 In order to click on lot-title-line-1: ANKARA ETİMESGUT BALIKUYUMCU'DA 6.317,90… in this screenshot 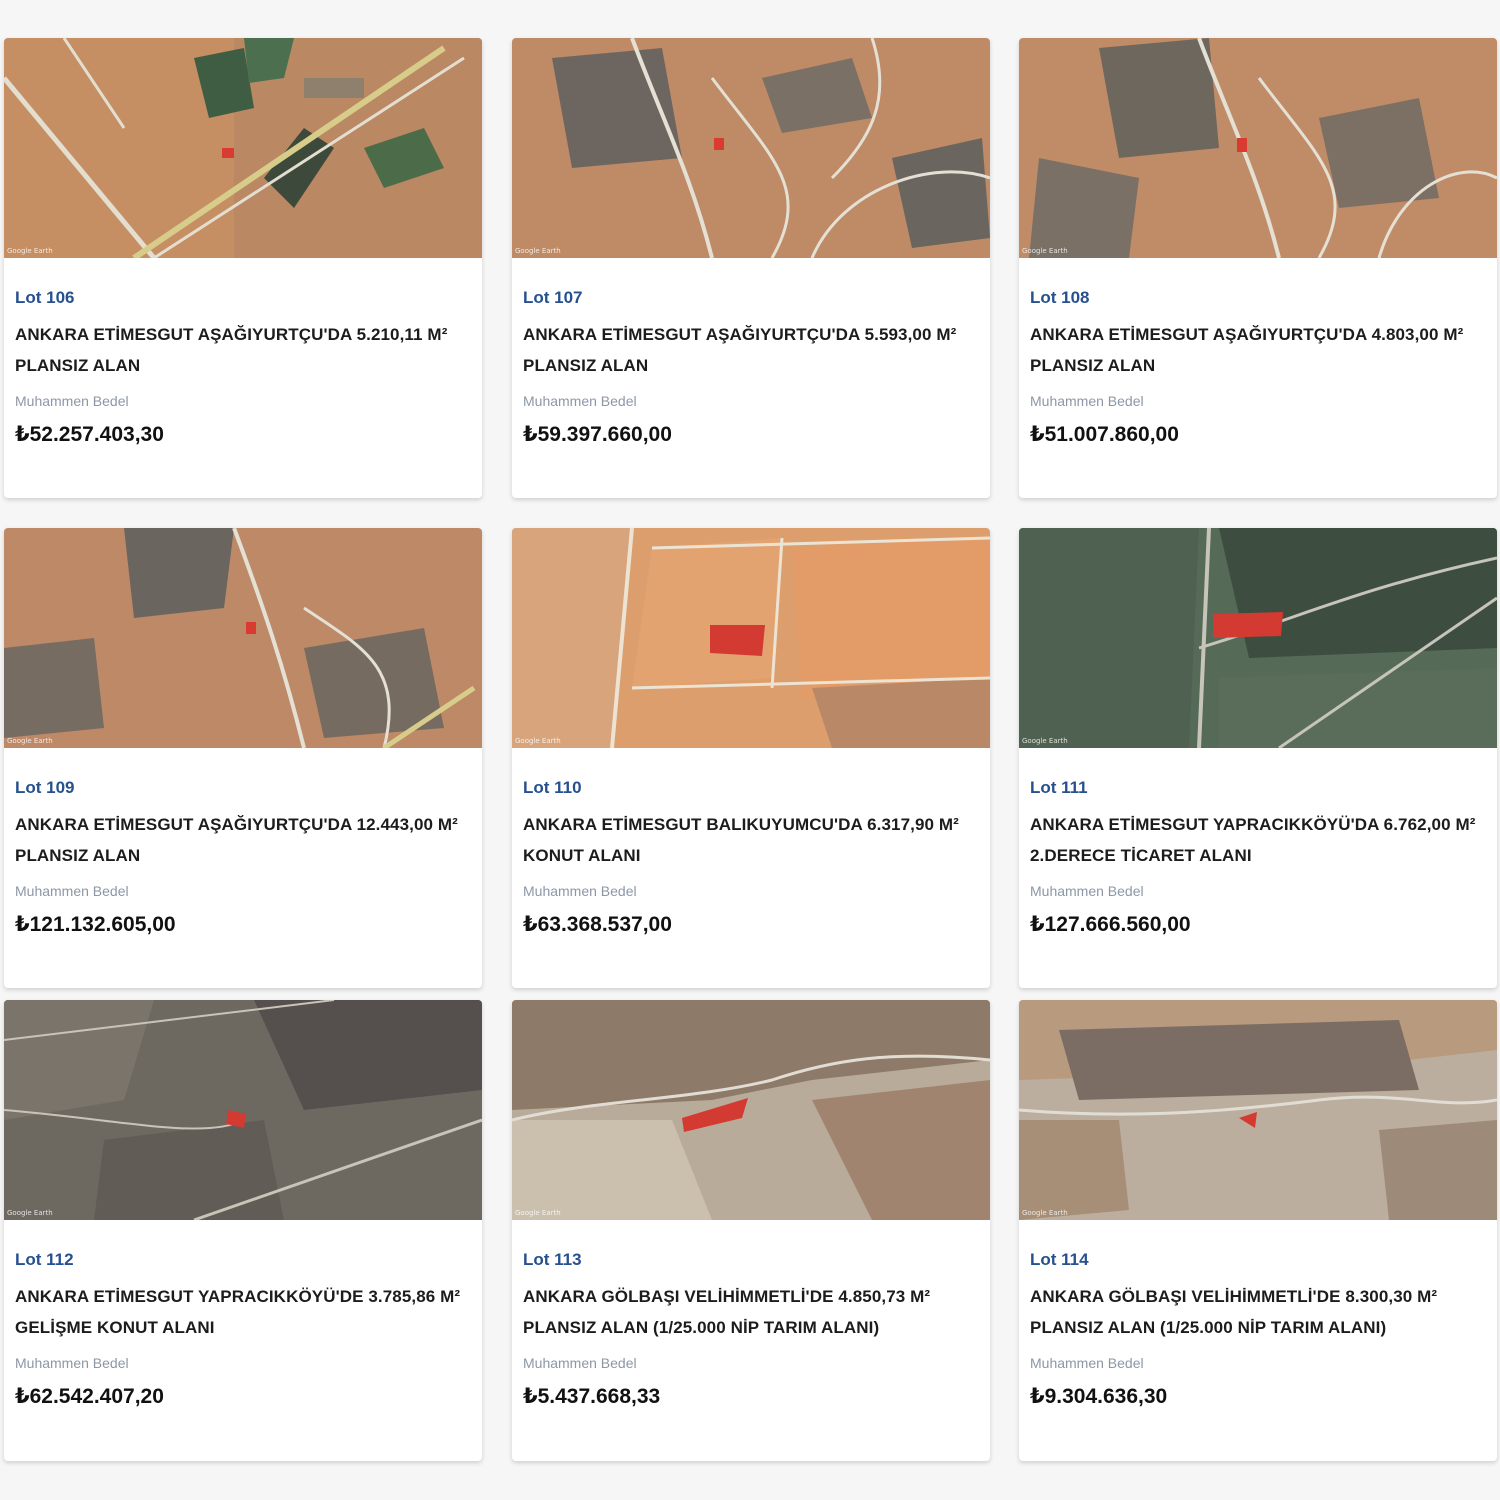, I will do `click(741, 824)`.